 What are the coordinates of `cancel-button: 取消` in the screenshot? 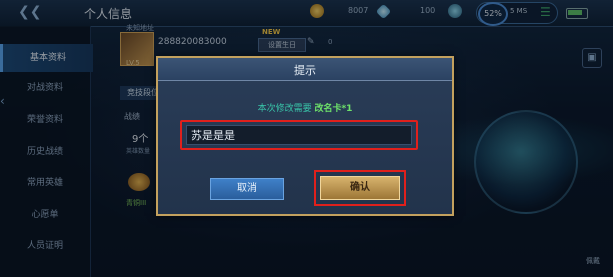 It's located at (247, 189).